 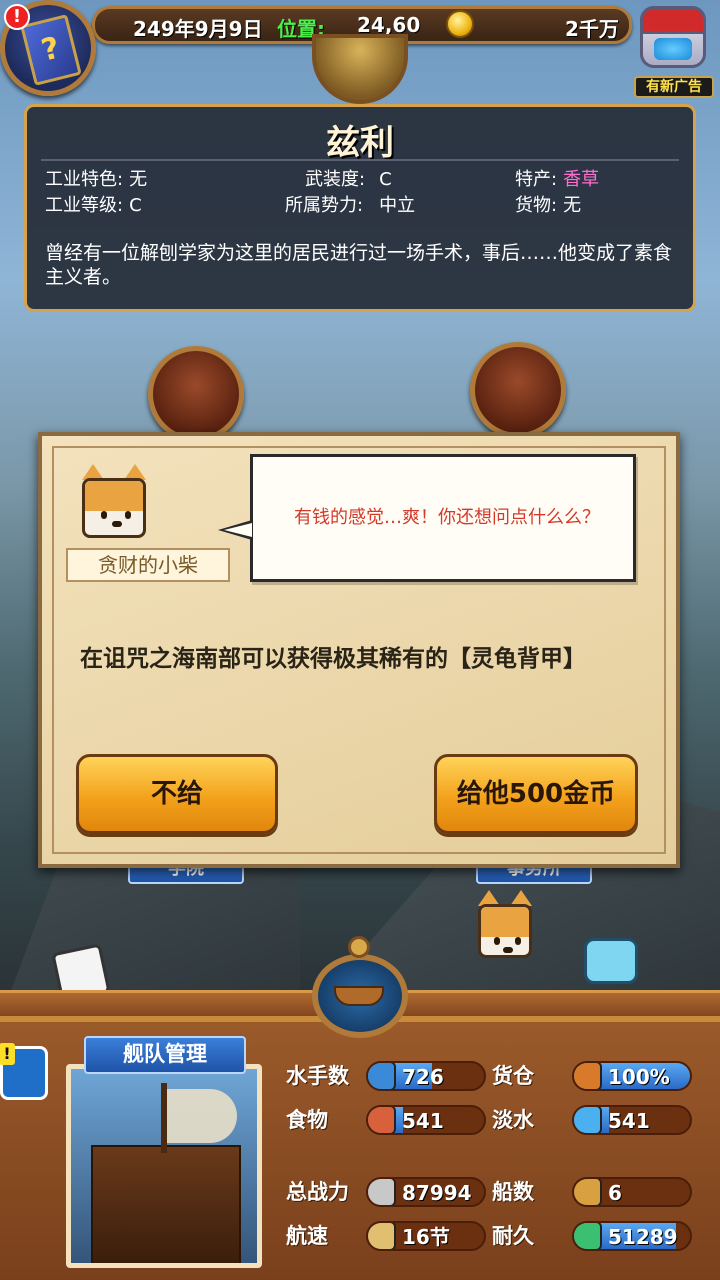 I want to click on stat-value: 51289, so click(x=643, y=1237).